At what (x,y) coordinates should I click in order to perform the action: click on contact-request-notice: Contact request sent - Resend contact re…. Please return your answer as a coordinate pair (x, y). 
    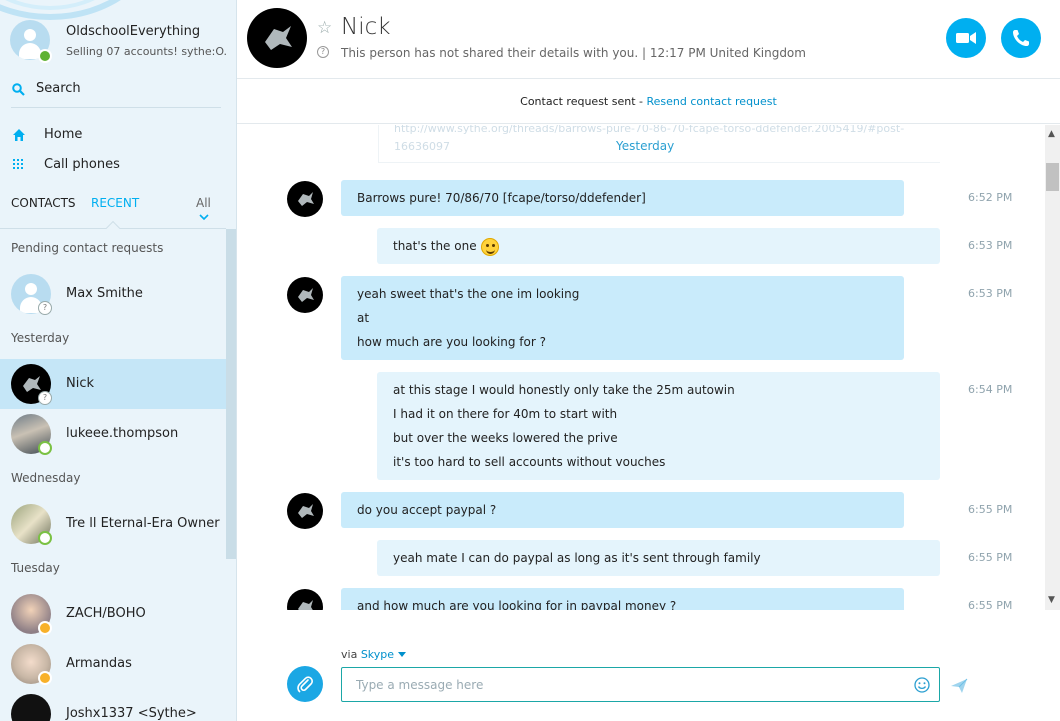
    Looking at the image, I should click on (648, 102).